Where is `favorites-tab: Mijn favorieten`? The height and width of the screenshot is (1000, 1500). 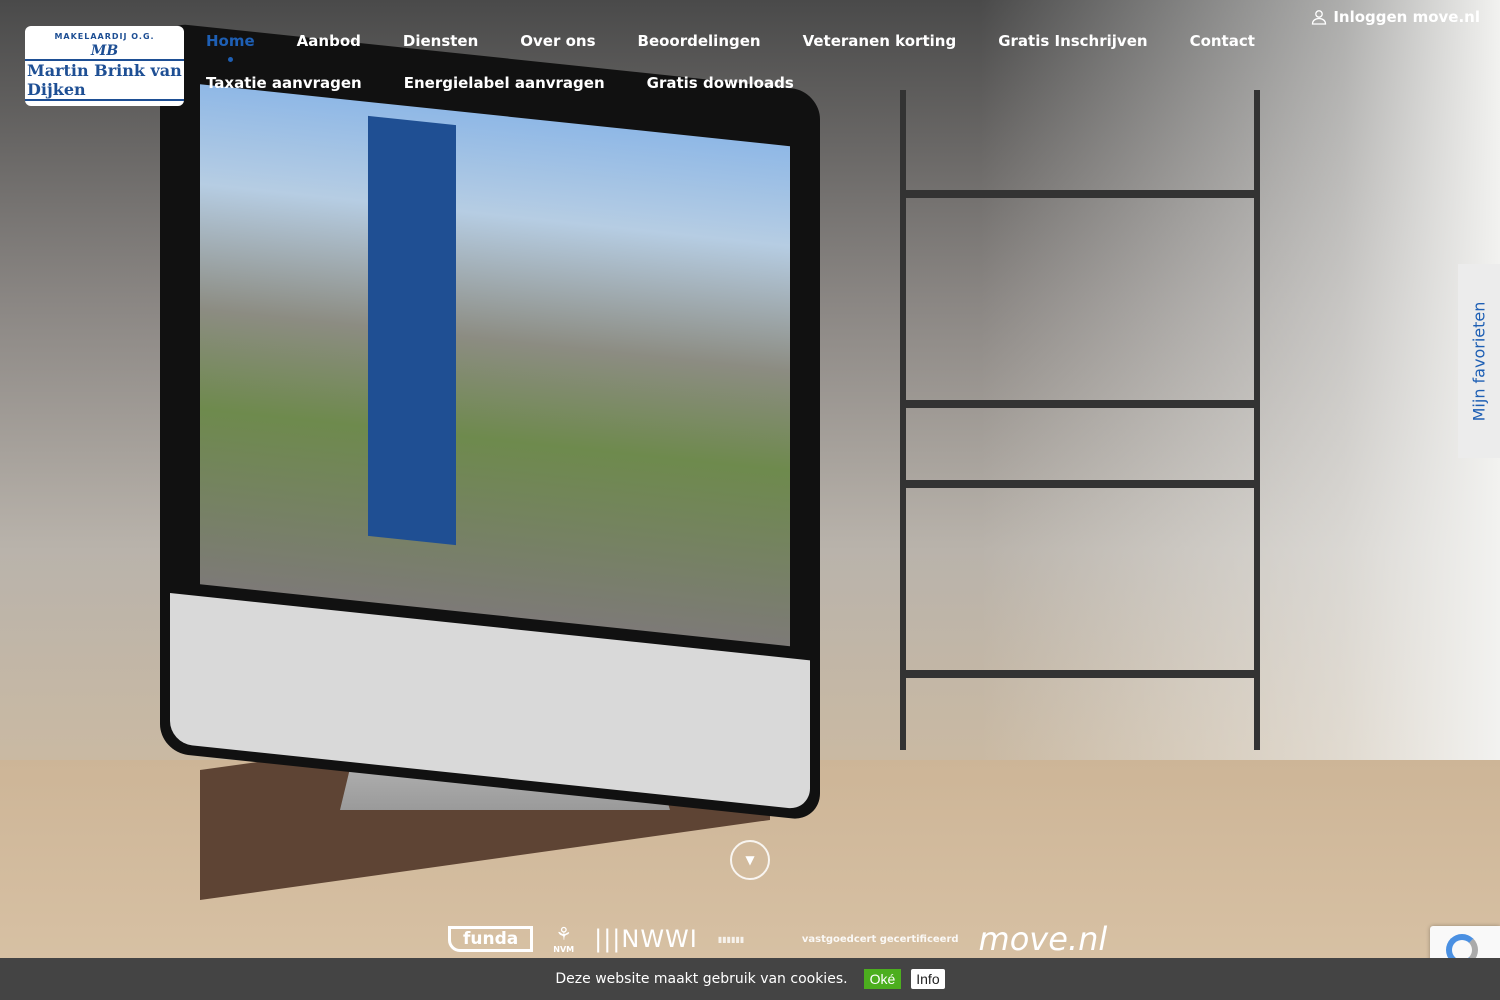 favorites-tab: Mijn favorieten is located at coordinates (1479, 361).